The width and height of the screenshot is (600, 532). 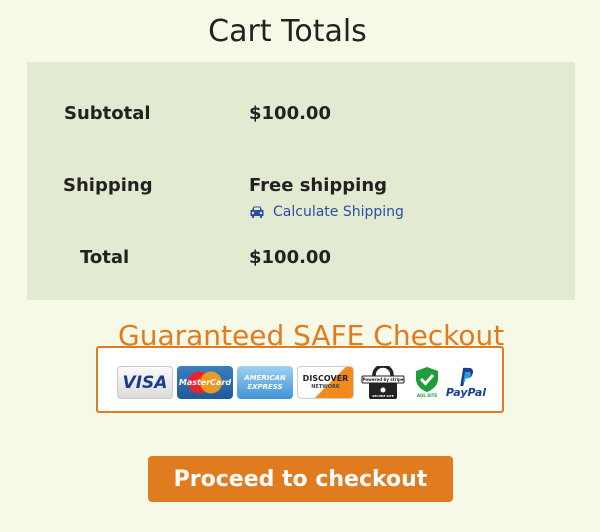 I want to click on mastercard-logo: MasterCard, so click(x=205, y=382).